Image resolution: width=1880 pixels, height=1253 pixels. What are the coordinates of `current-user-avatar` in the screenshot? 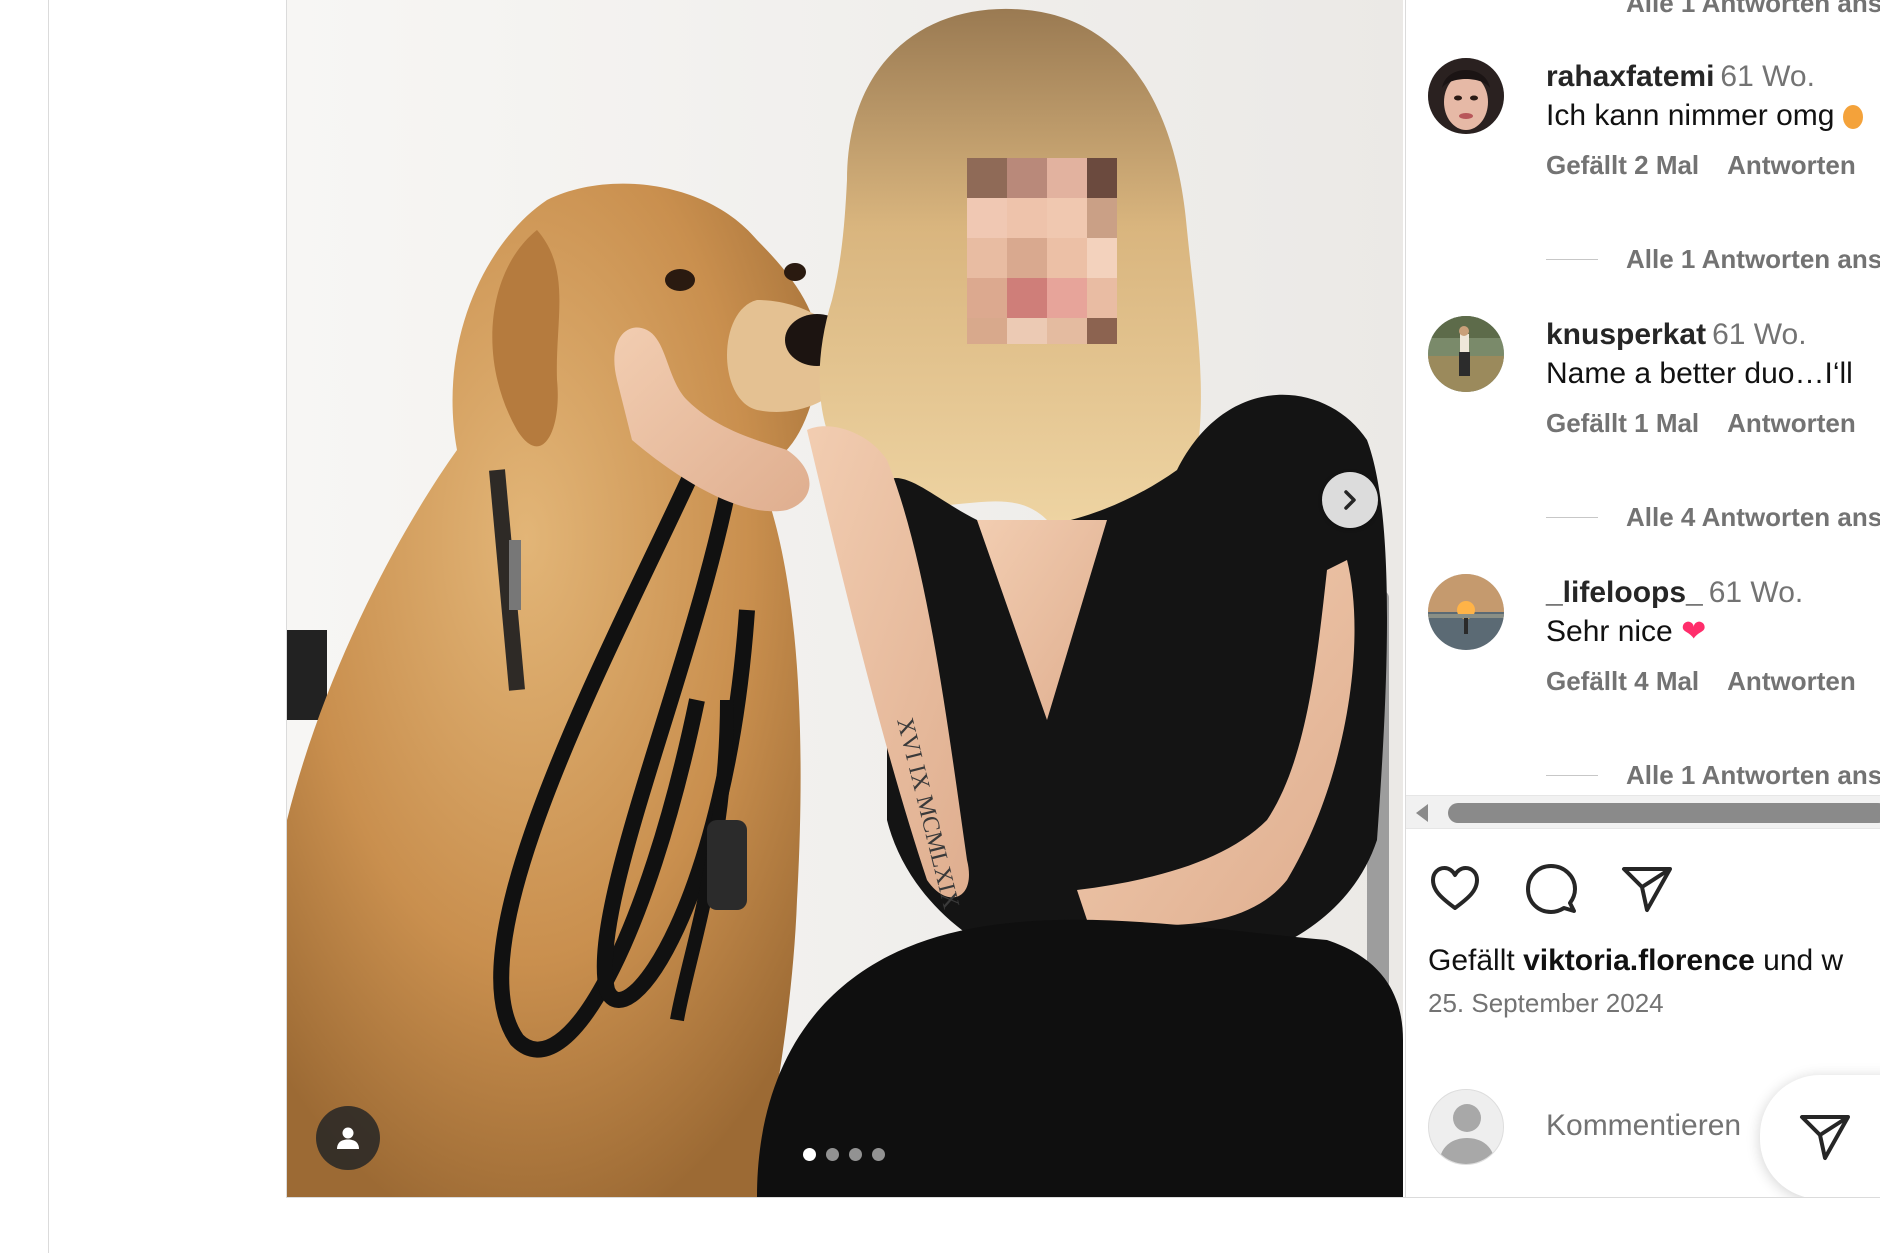 It's located at (1466, 1127).